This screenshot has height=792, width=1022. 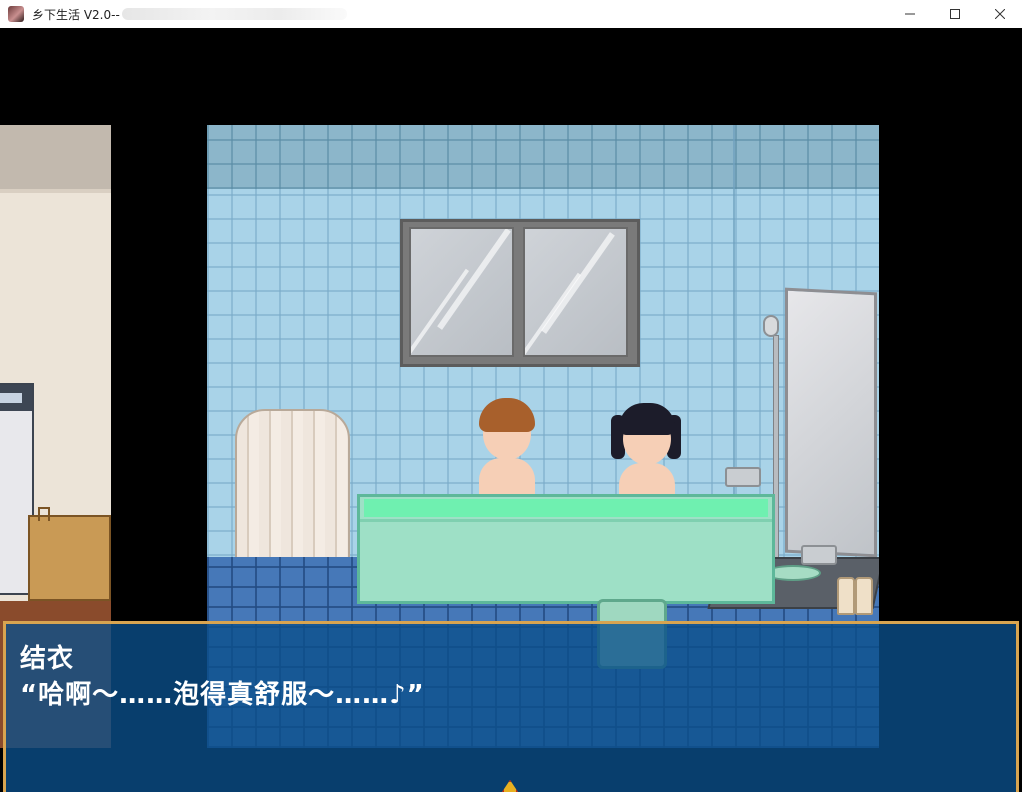 What do you see at coordinates (55, 191) in the screenshot?
I see `left-room-wall-trim` at bounding box center [55, 191].